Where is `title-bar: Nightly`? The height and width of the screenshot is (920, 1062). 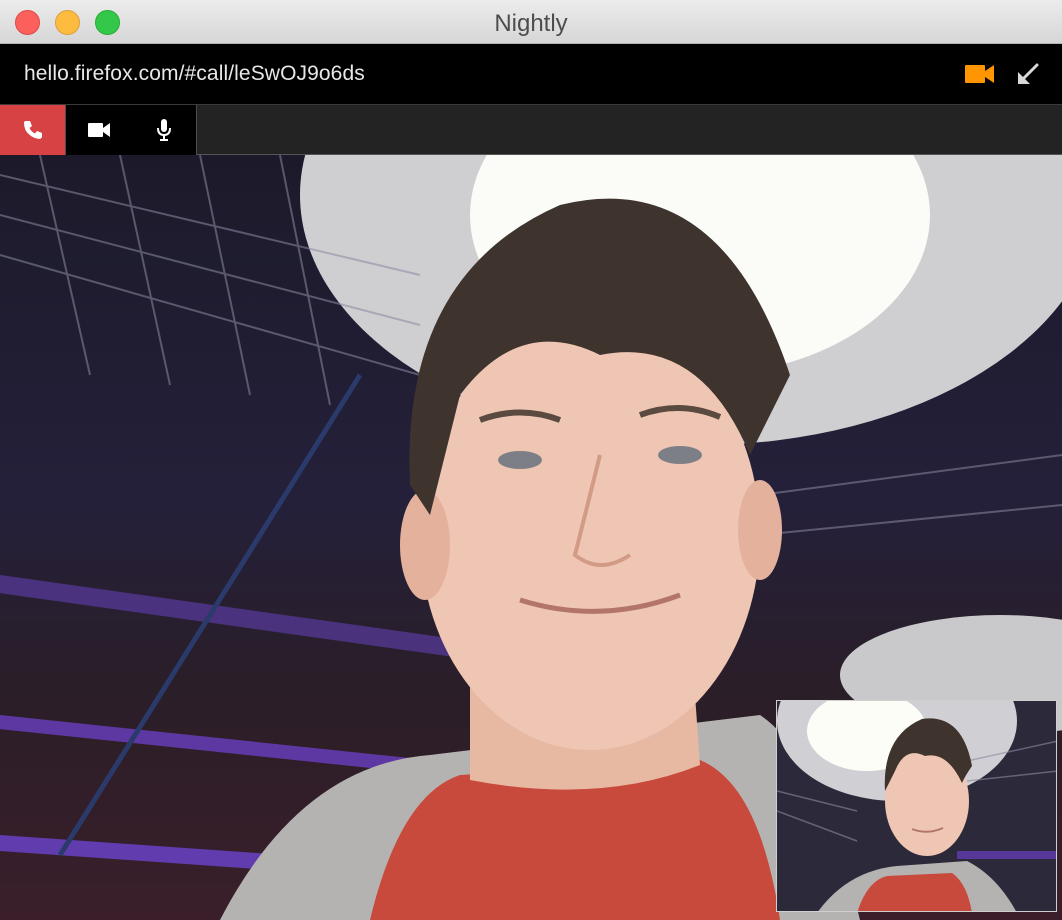
title-bar: Nightly is located at coordinates (531, 22).